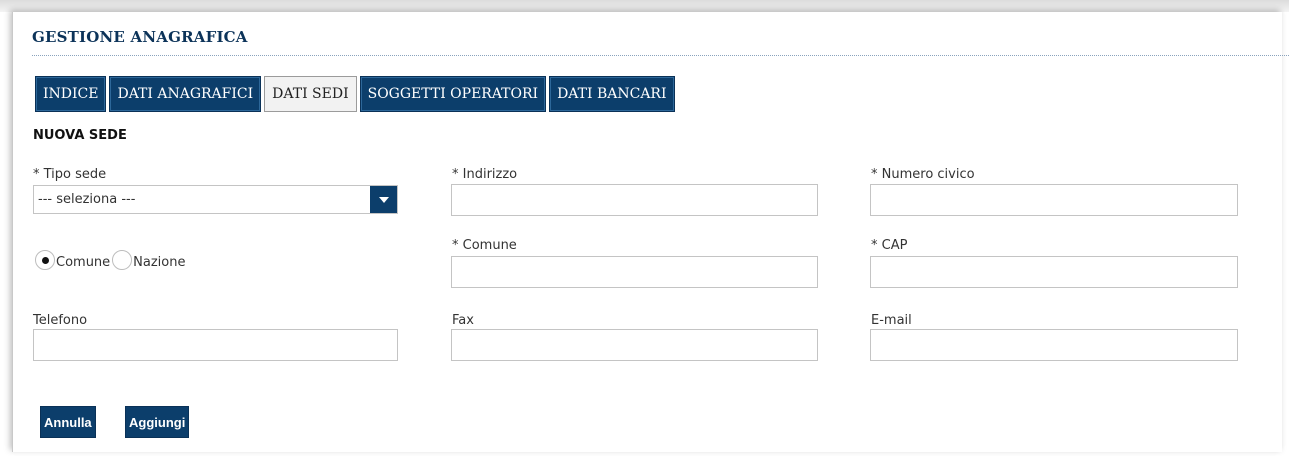  I want to click on add-button: Aggiungi, so click(157, 422).